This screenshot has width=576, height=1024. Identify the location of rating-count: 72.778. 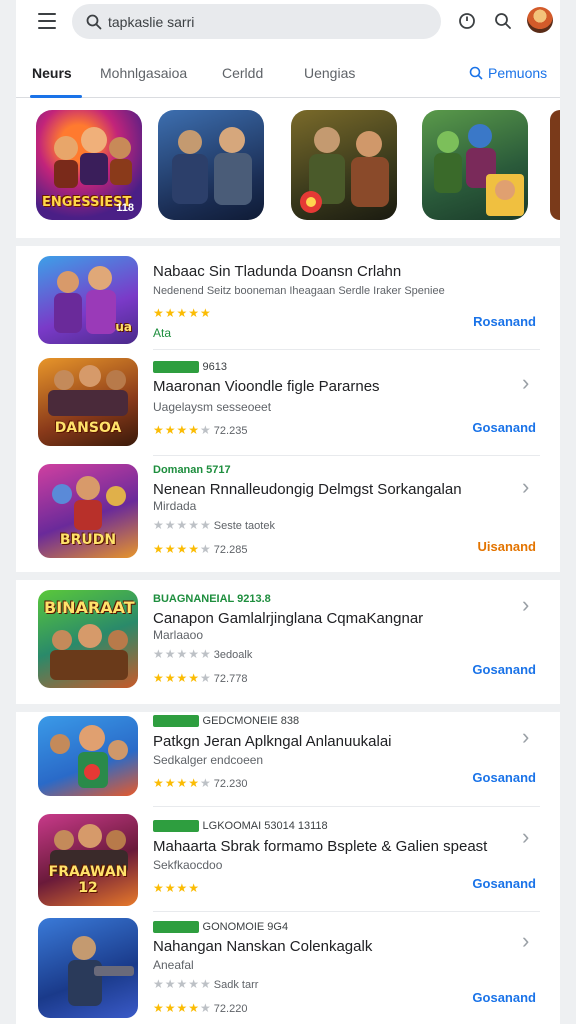
(230, 679).